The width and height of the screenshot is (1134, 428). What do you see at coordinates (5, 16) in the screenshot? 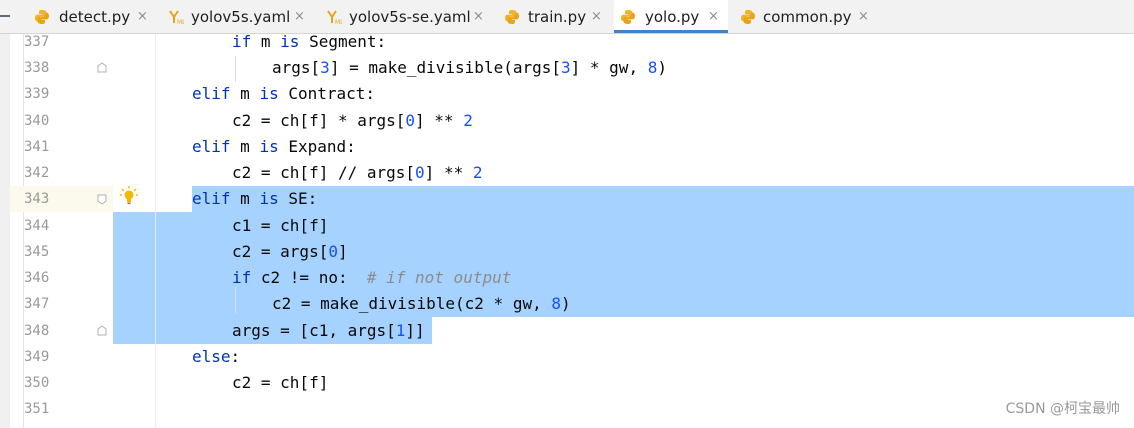
I see `minimize-icon` at bounding box center [5, 16].